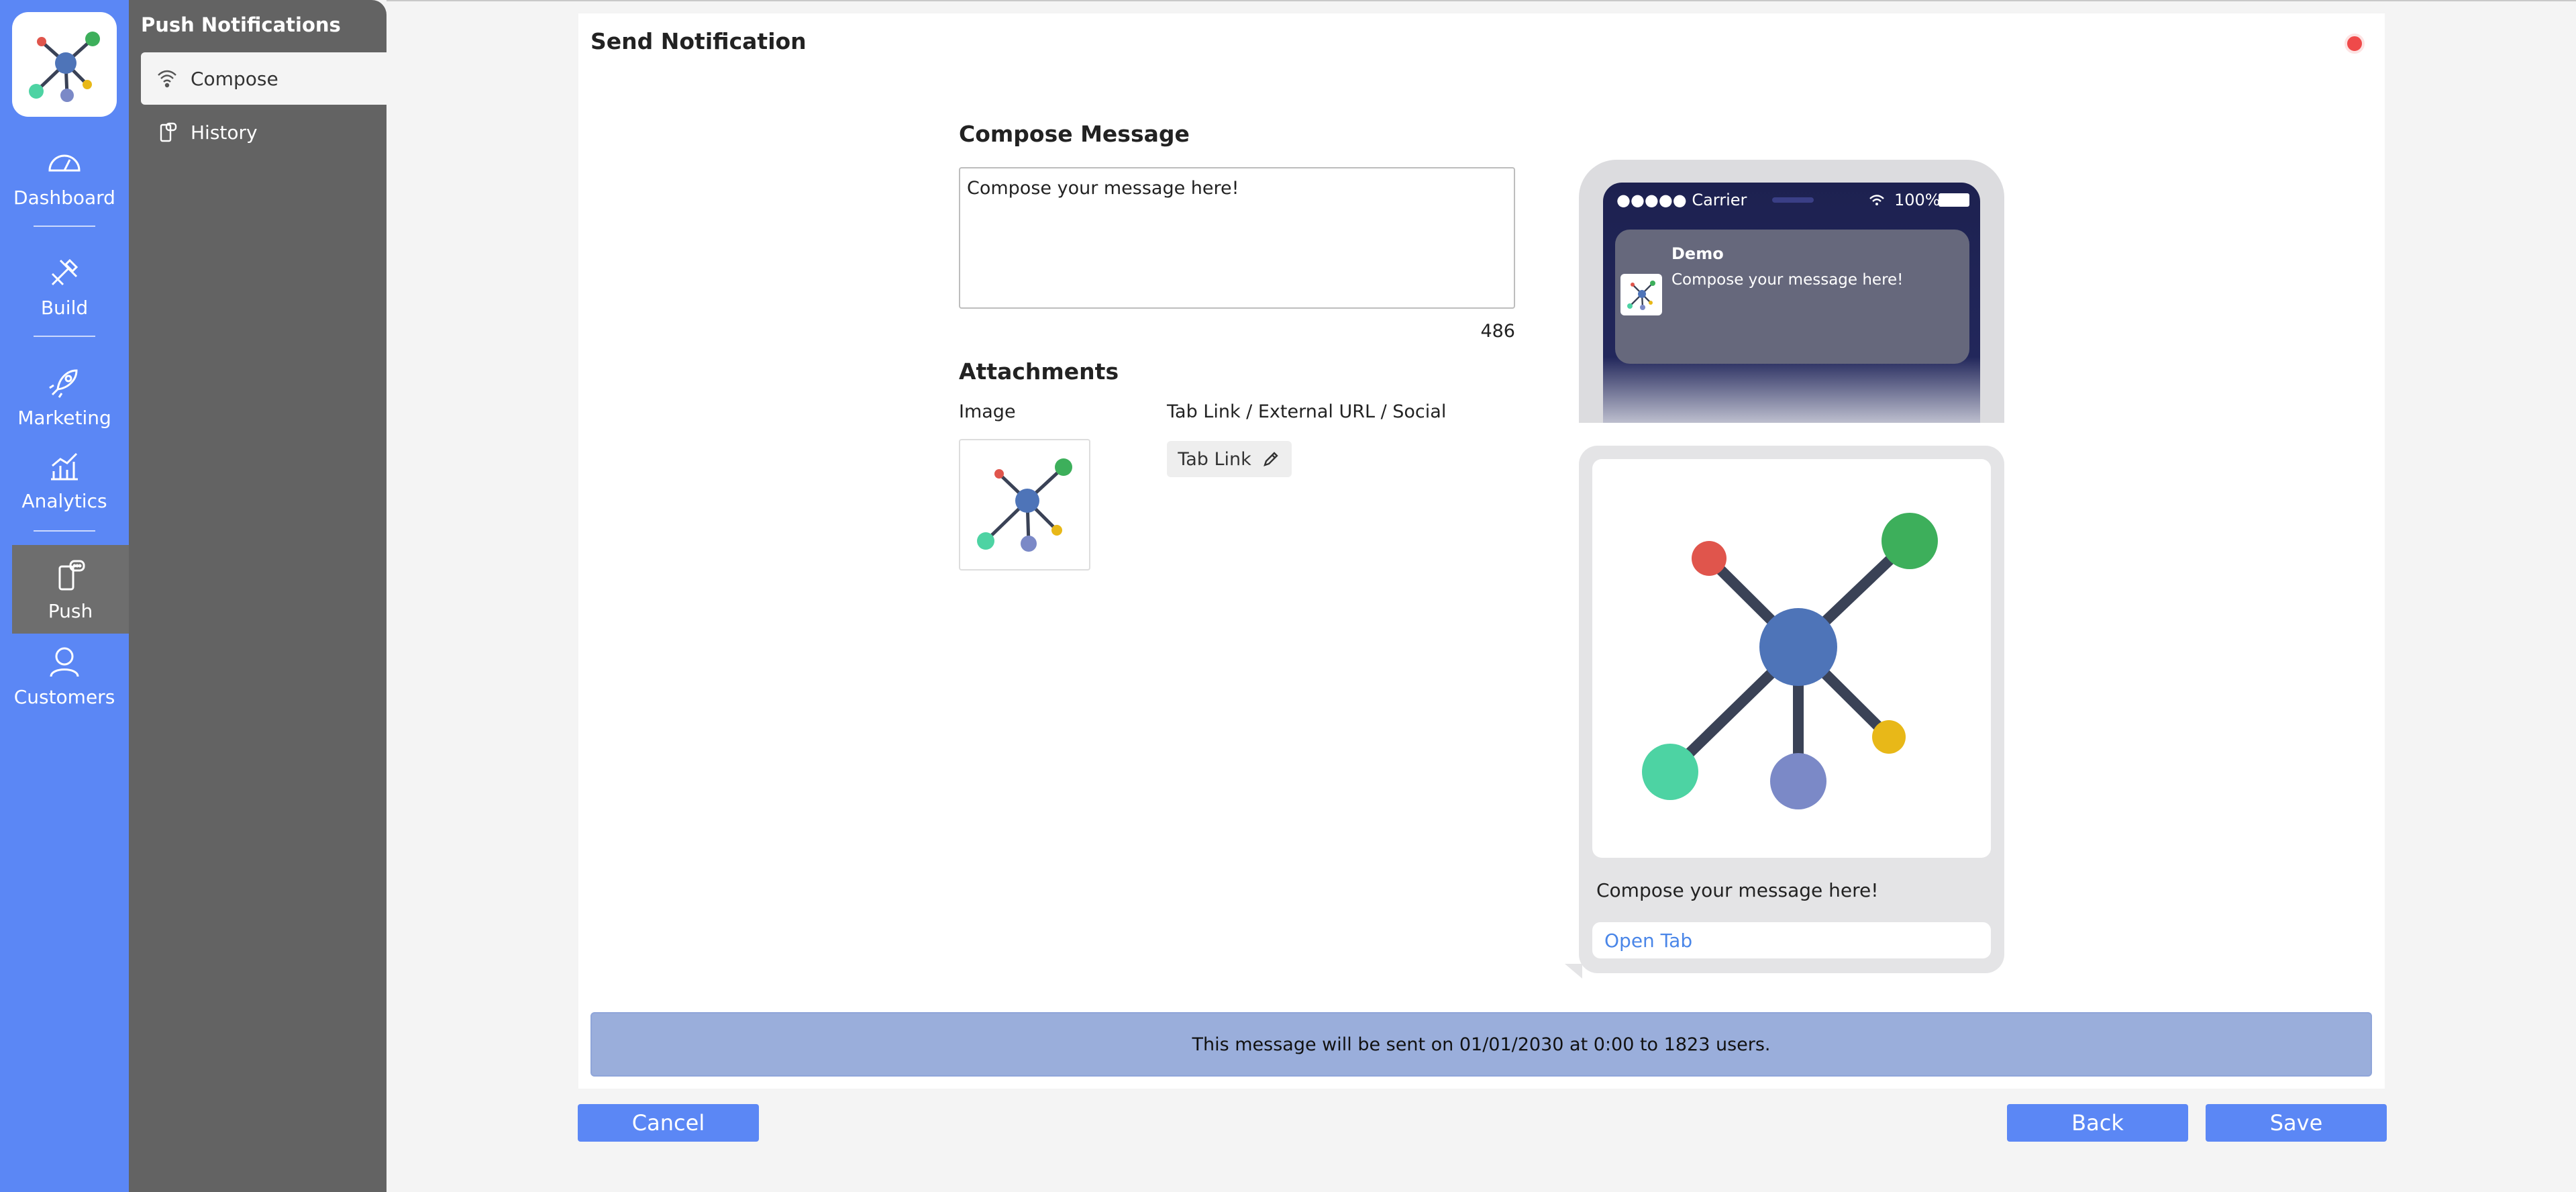  What do you see at coordinates (1573, 972) in the screenshot?
I see `bubble-tail` at bounding box center [1573, 972].